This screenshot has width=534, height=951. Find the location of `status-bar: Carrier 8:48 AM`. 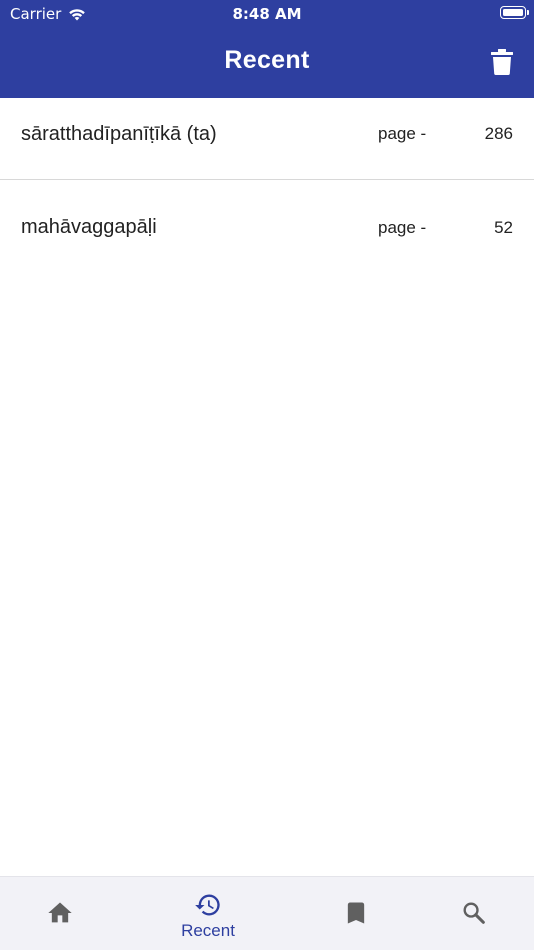

status-bar: Carrier 8:48 AM is located at coordinates (267, 14).